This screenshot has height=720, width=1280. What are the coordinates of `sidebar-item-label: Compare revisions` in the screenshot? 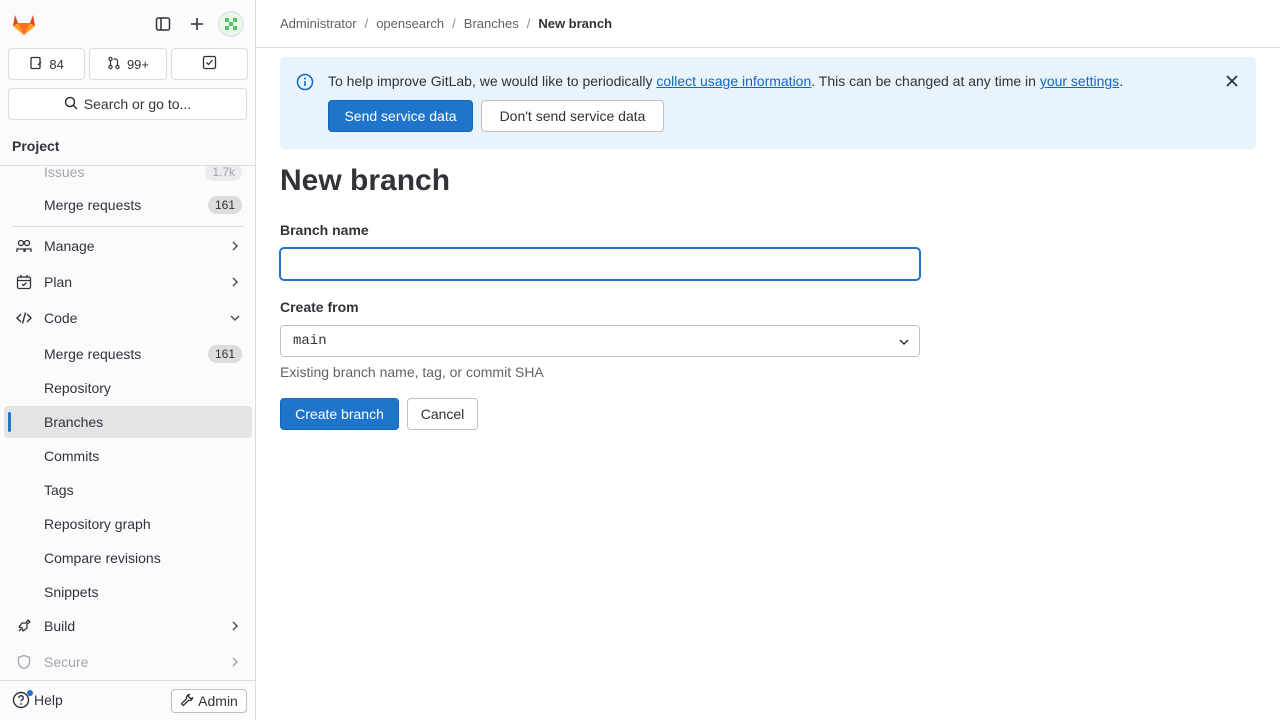 It's located at (102, 558).